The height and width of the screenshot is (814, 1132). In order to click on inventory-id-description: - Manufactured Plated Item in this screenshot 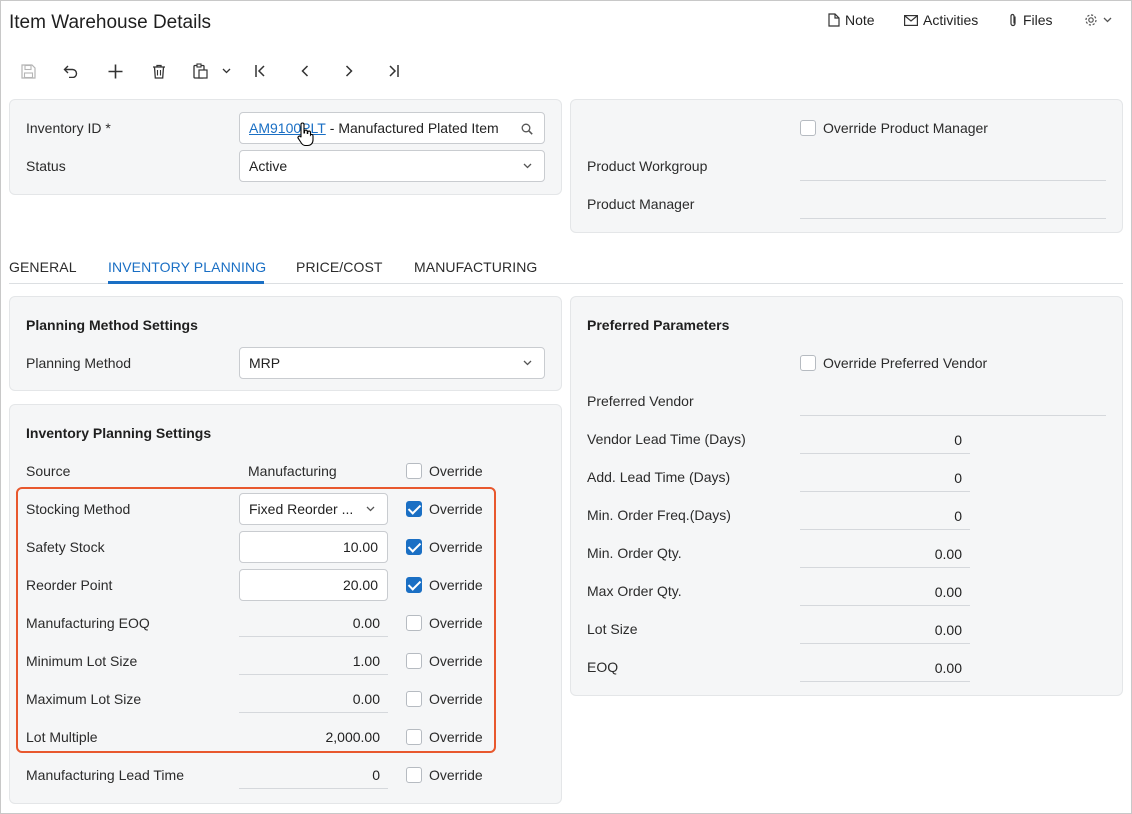, I will do `click(414, 128)`.